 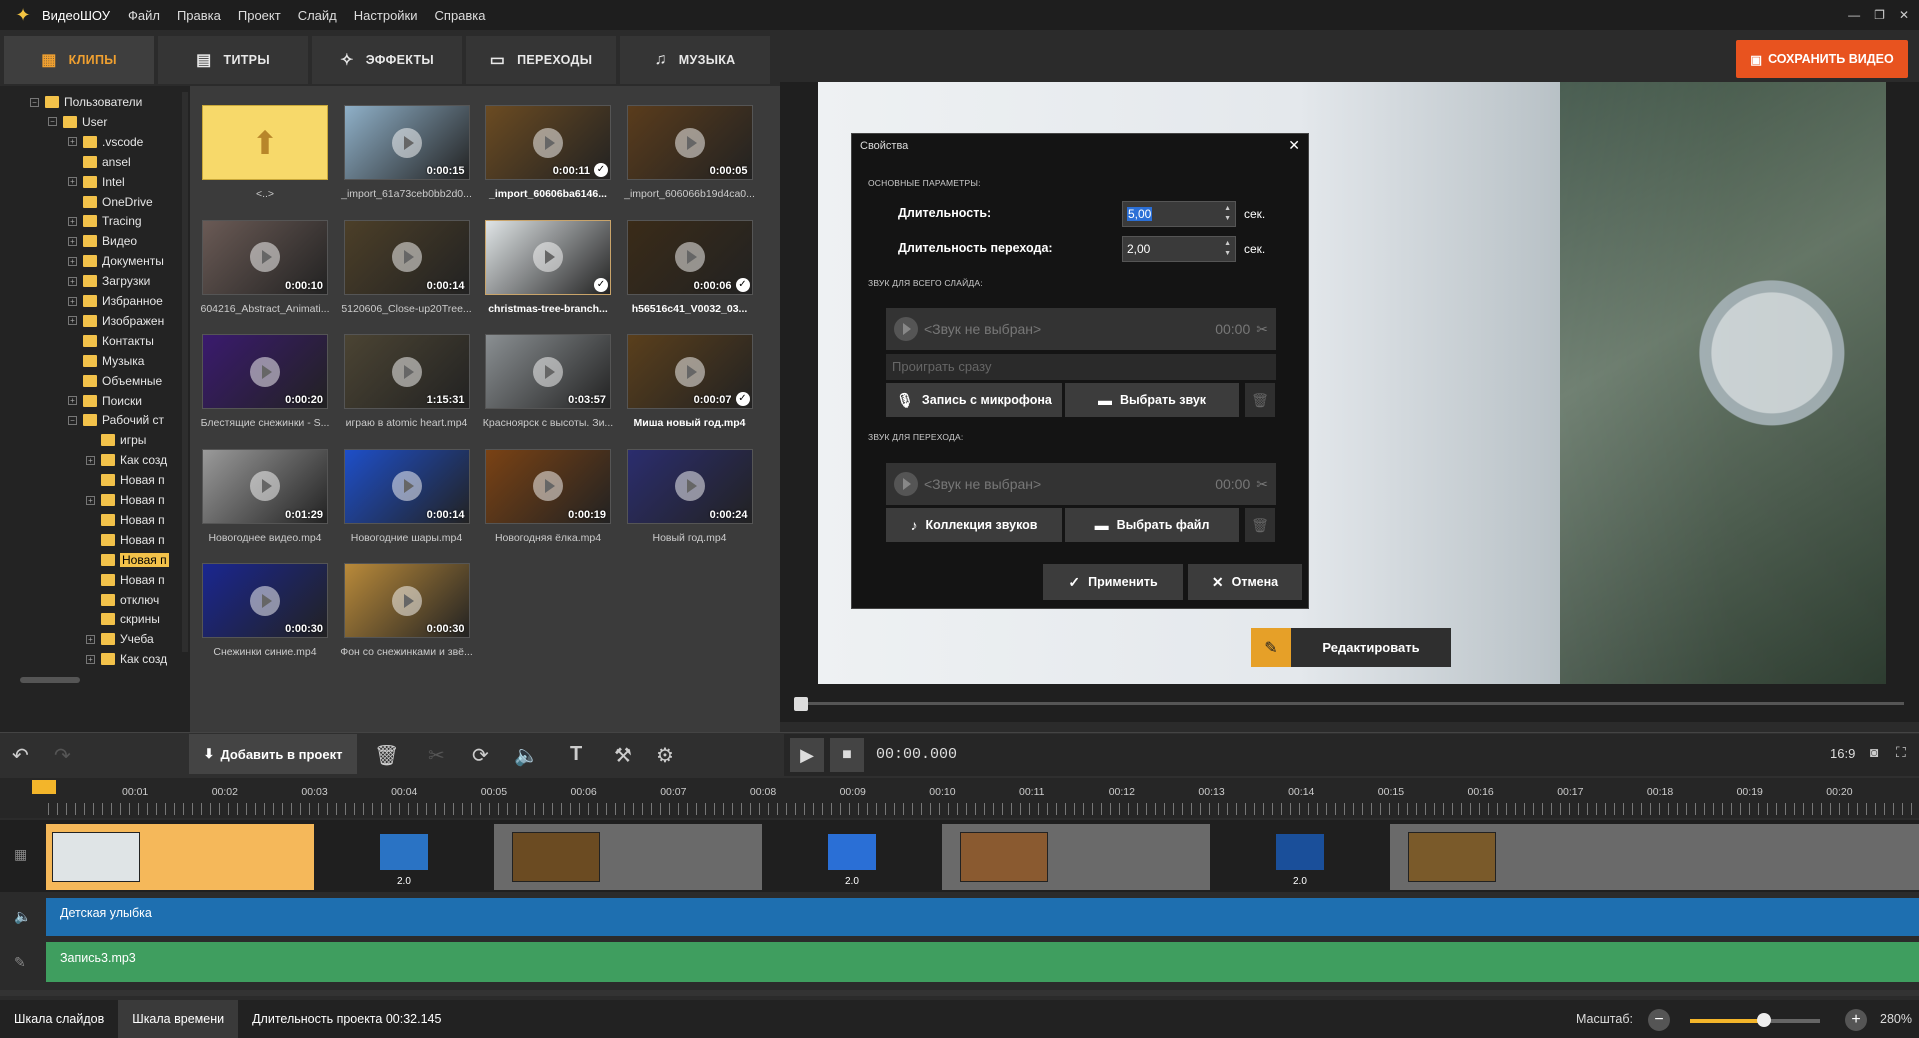 What do you see at coordinates (86, 102) in the screenshot?
I see `tree-item: − Пользователи` at bounding box center [86, 102].